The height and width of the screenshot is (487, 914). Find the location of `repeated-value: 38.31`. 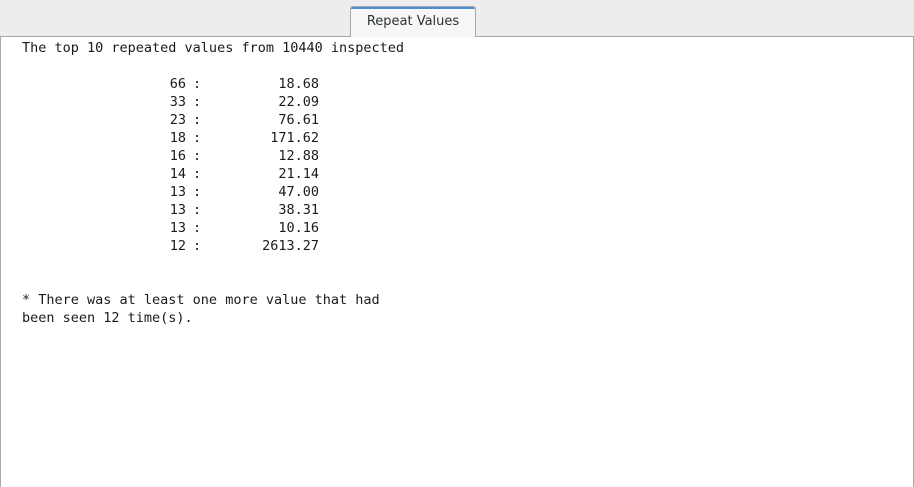

repeated-value: 38.31 is located at coordinates (298, 210).